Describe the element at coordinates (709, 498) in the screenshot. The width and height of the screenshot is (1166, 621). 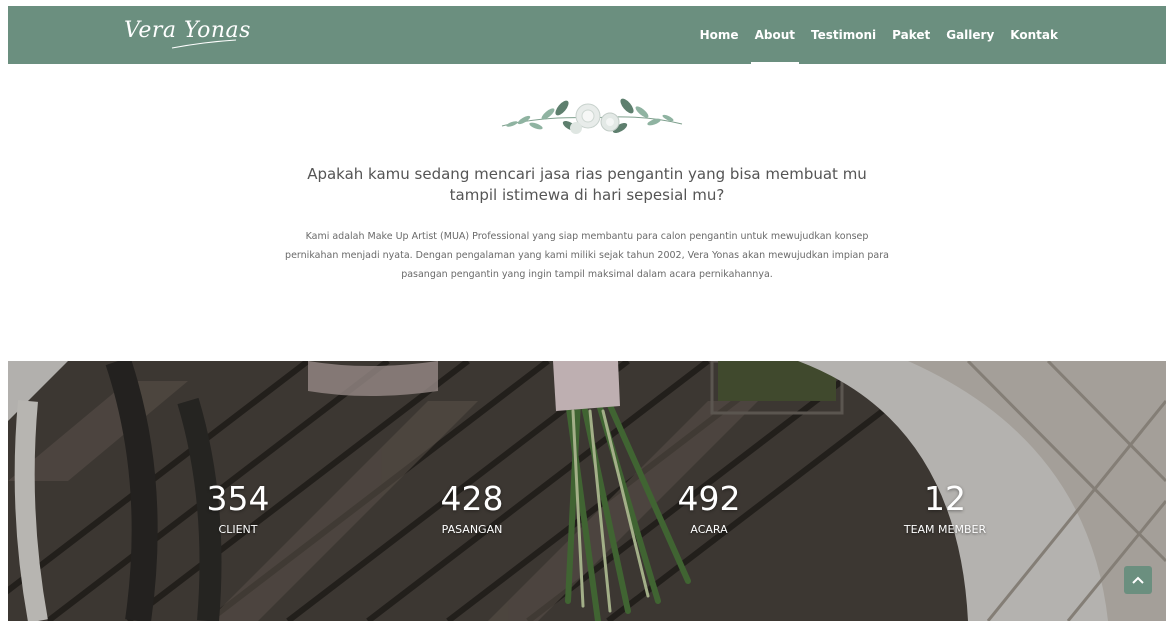
I see `counter-value: 492` at that location.